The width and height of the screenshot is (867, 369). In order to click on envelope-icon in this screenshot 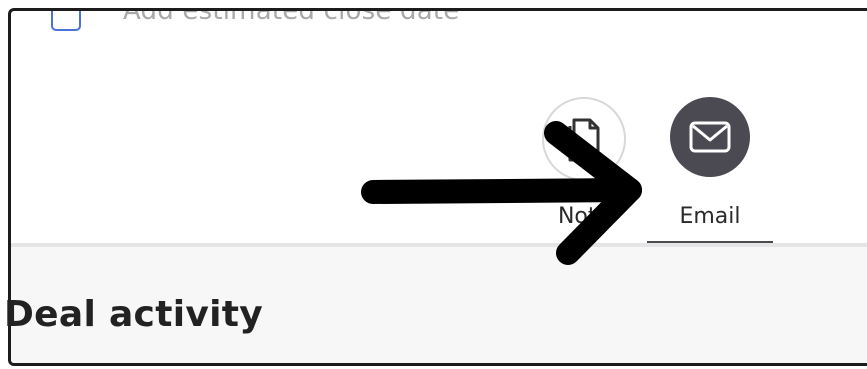, I will do `click(710, 137)`.